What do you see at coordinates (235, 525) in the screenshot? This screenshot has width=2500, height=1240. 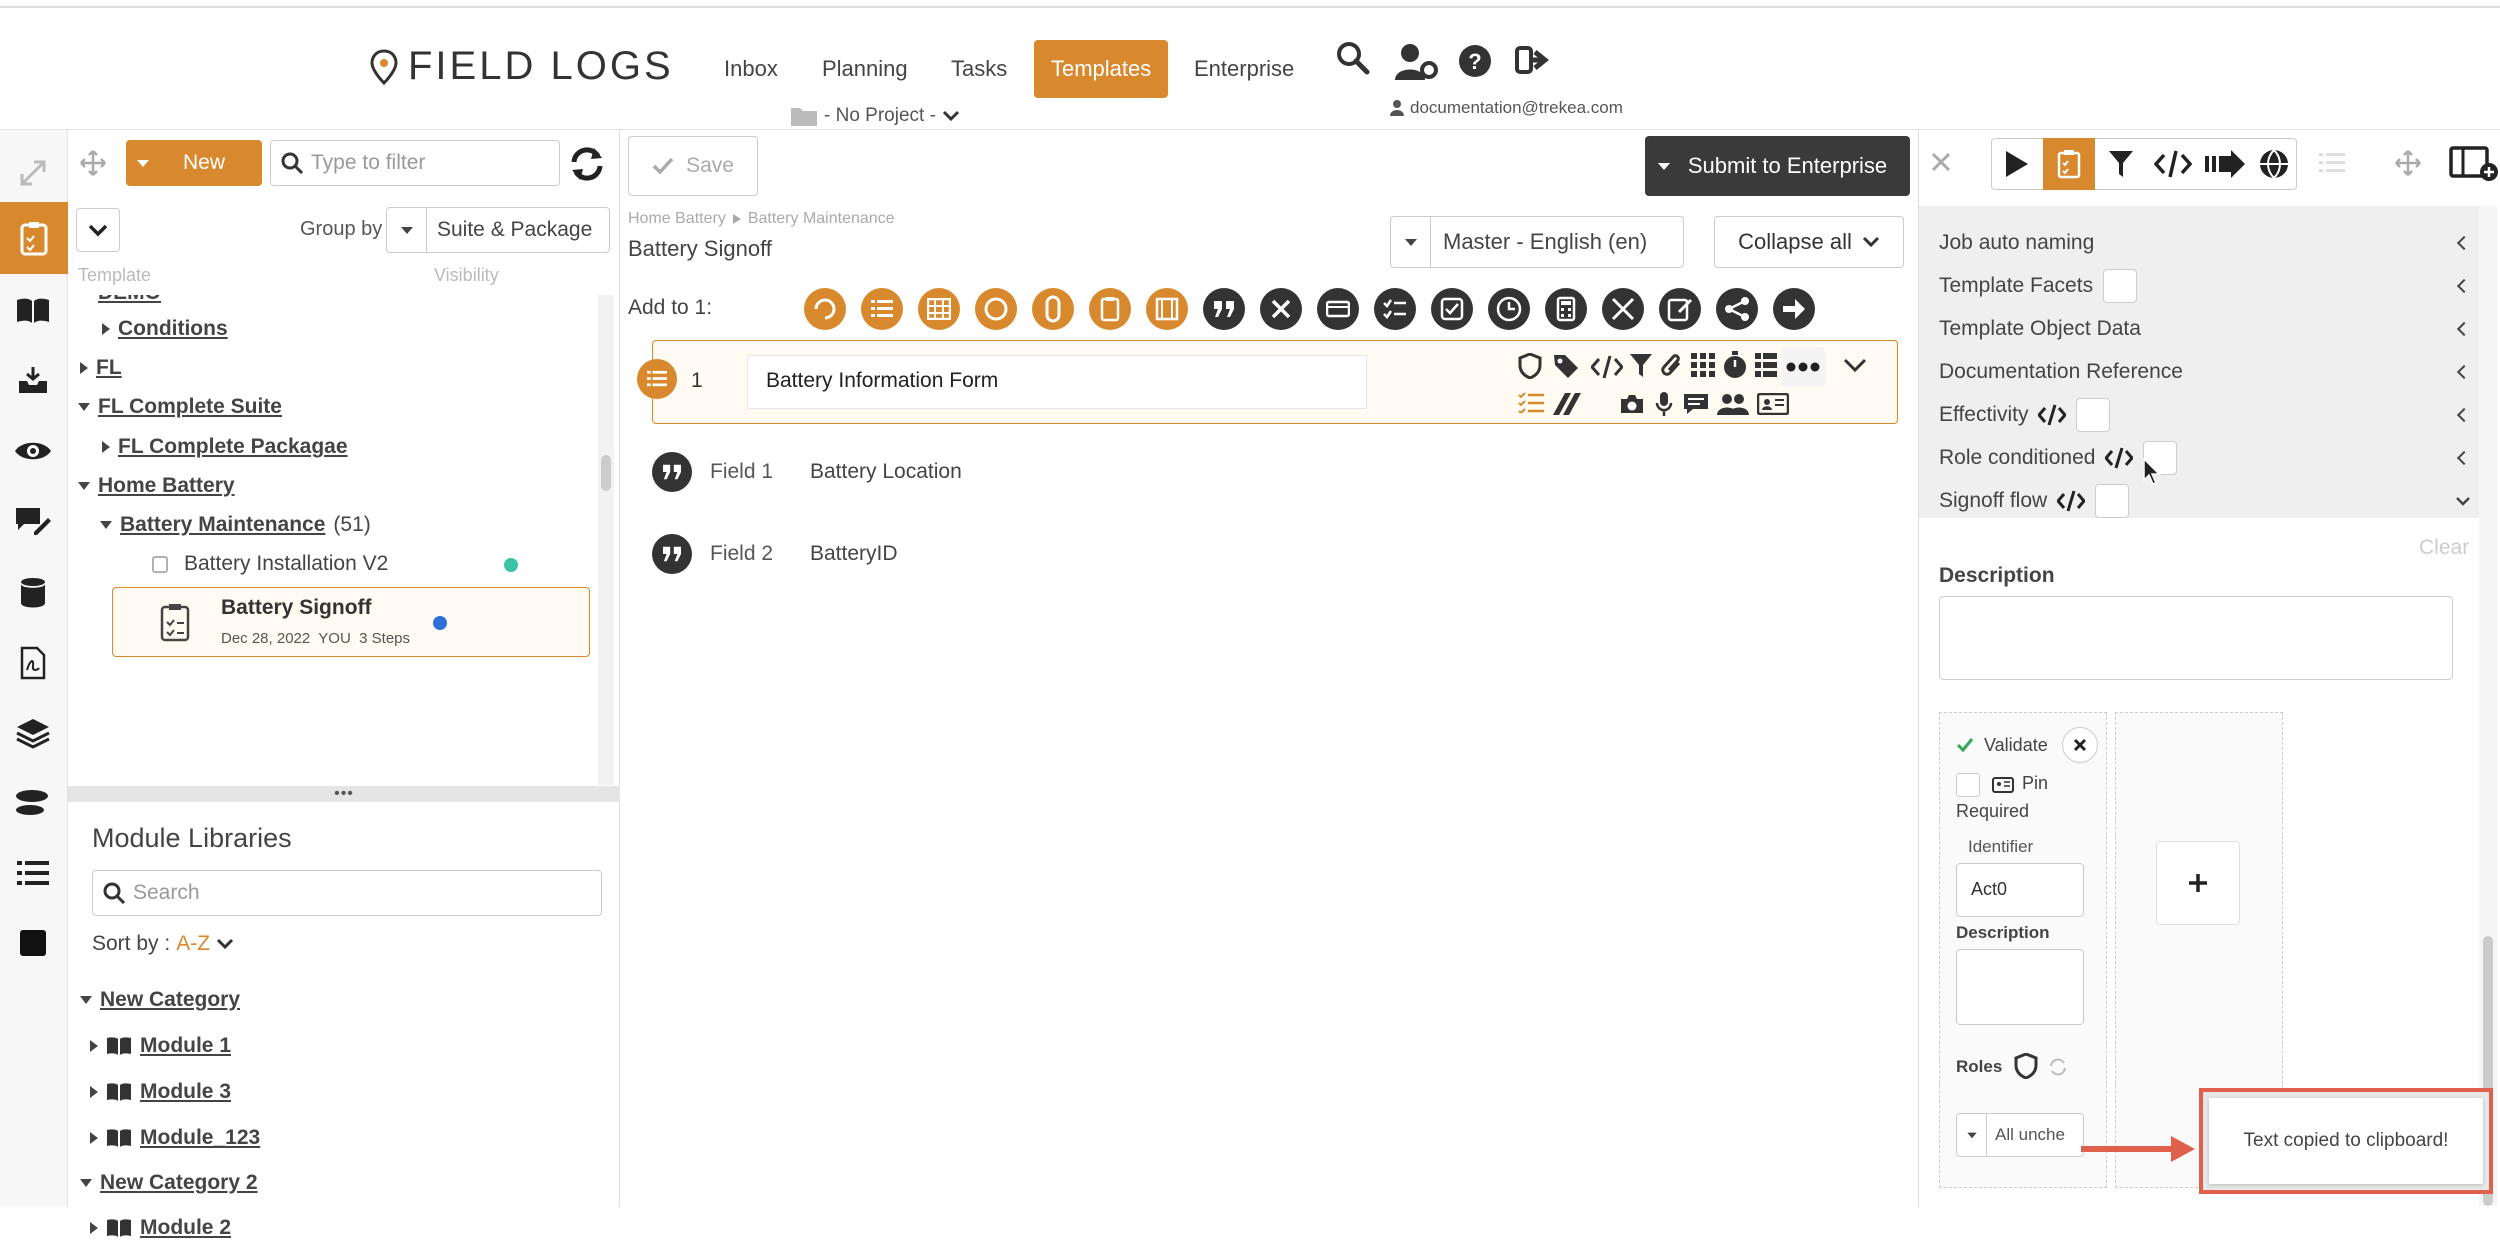 I see `tree-item-battery-maintenance: Battery Maintenance (51)` at bounding box center [235, 525].